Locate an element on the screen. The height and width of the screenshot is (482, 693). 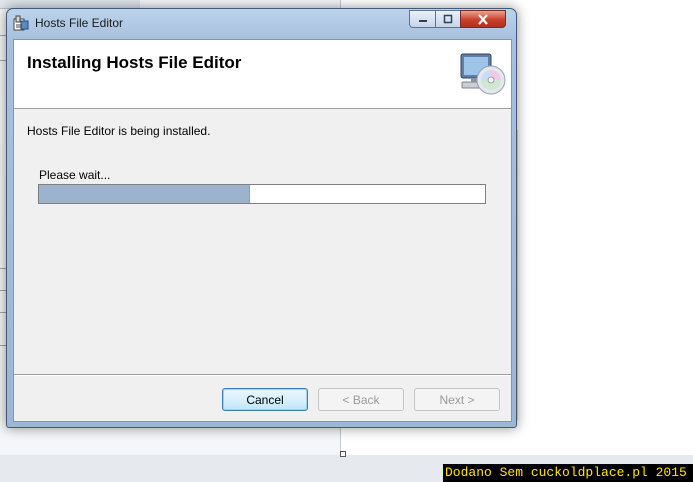
computer-disc-icon is located at coordinates (482, 75).